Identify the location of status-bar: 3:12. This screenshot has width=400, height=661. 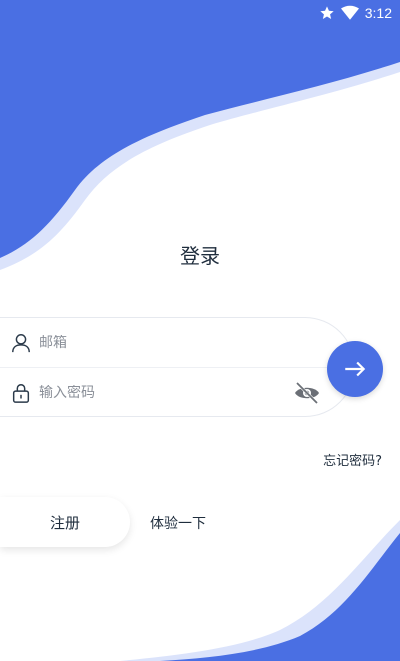
(200, 13).